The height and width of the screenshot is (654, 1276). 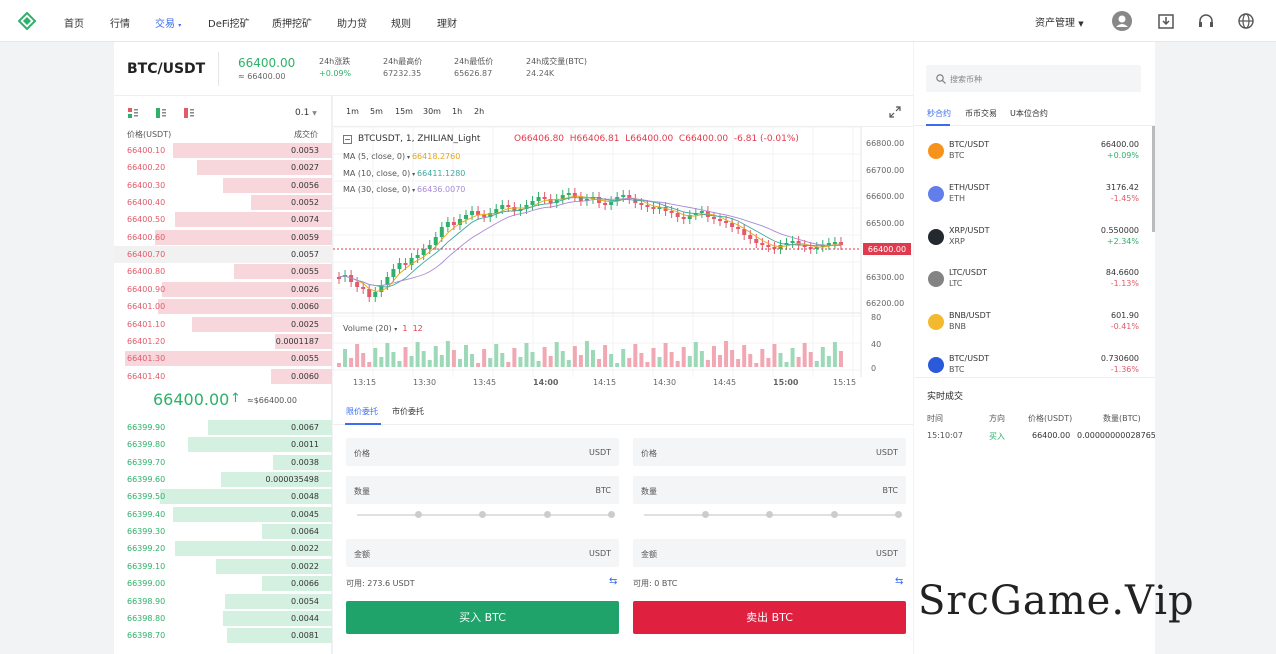 I want to click on bid-row: 66398.80 0.0044, so click(x=223, y=618).